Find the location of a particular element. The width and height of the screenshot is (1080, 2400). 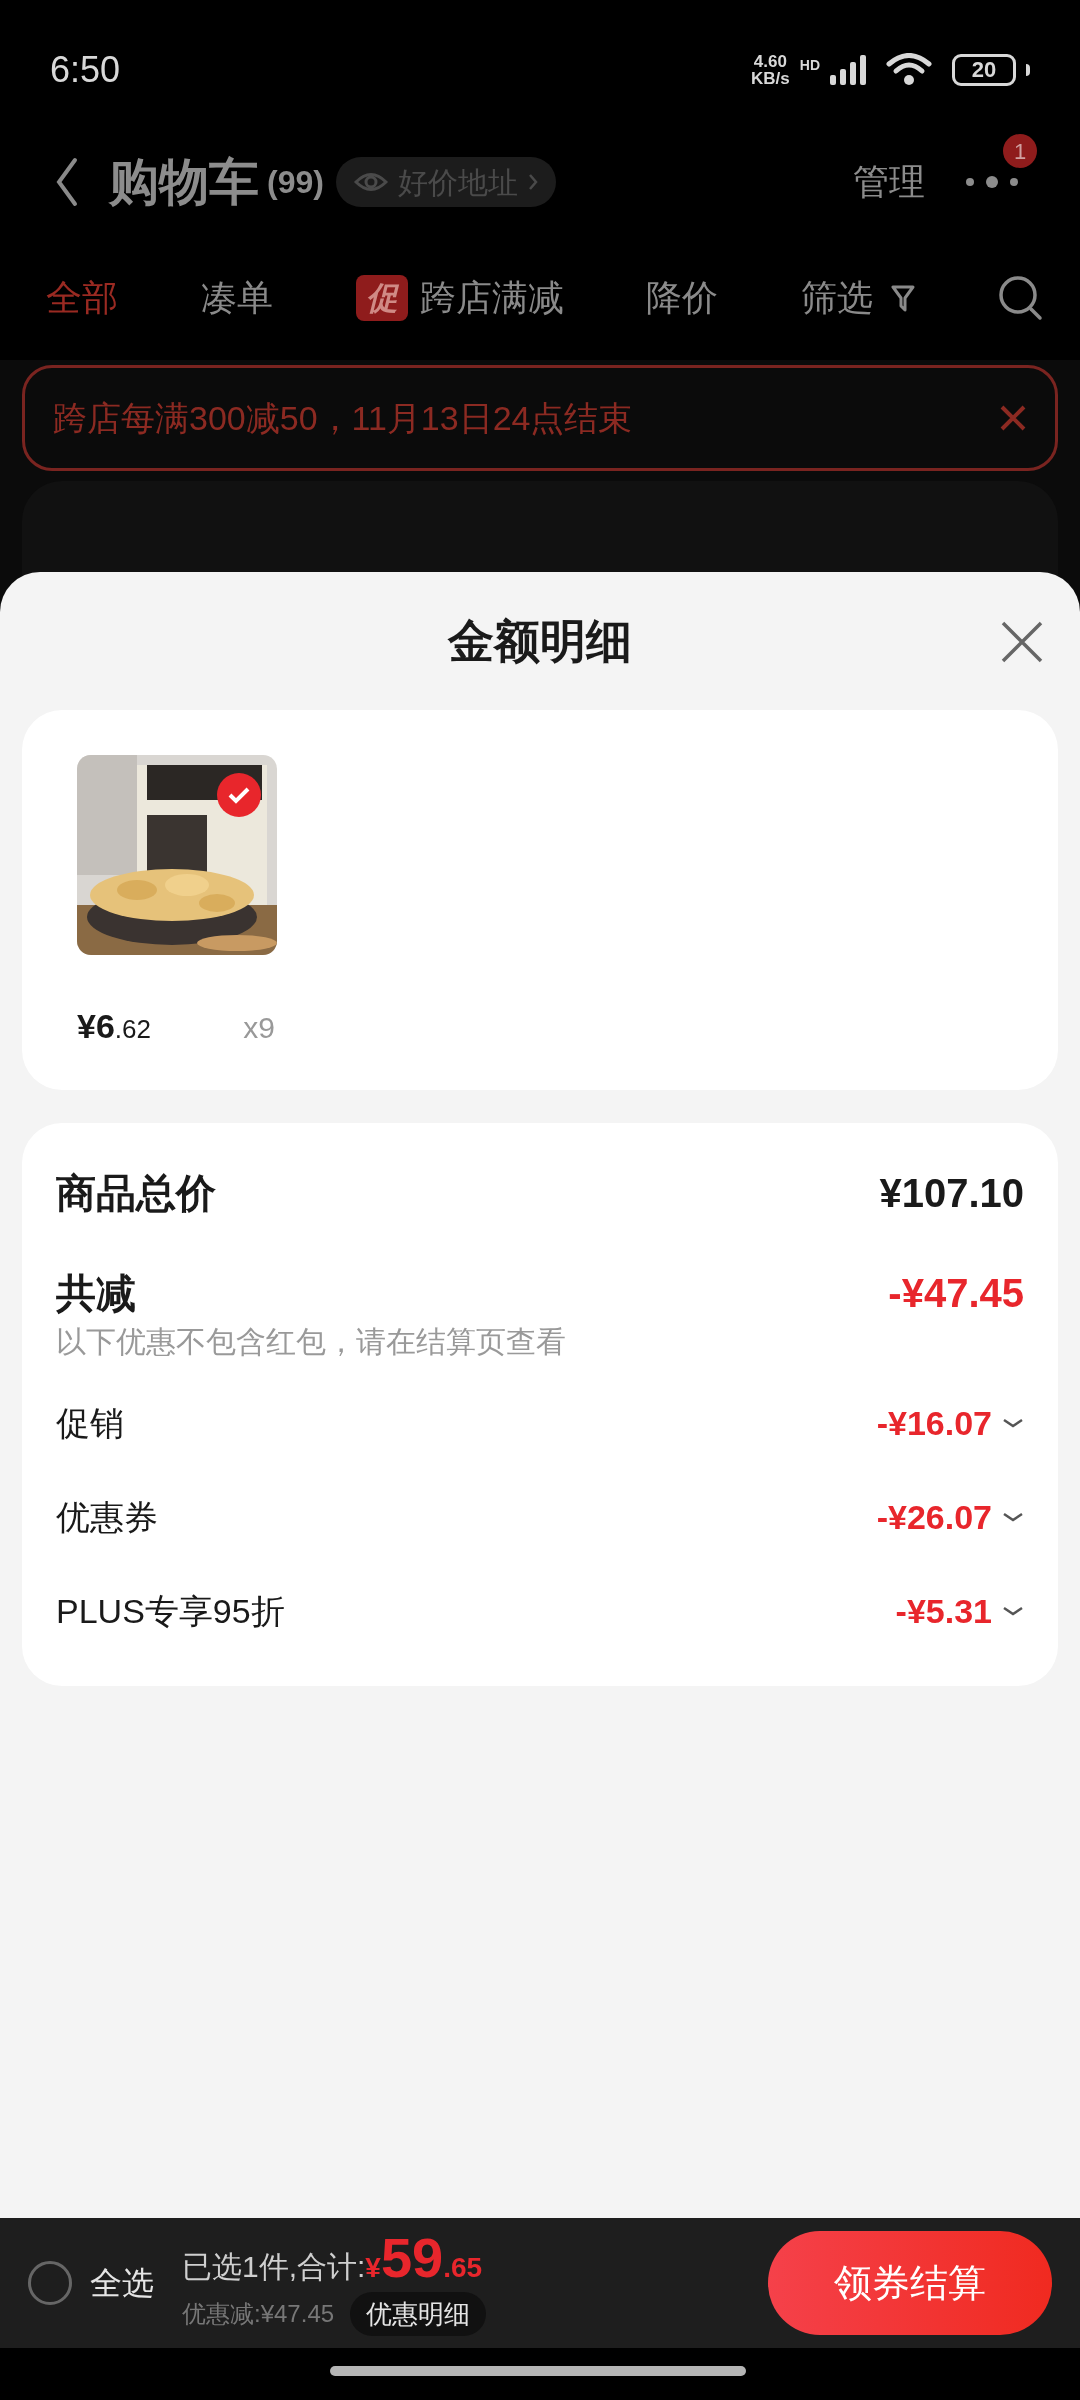

search-icon is located at coordinates (1021, 298).